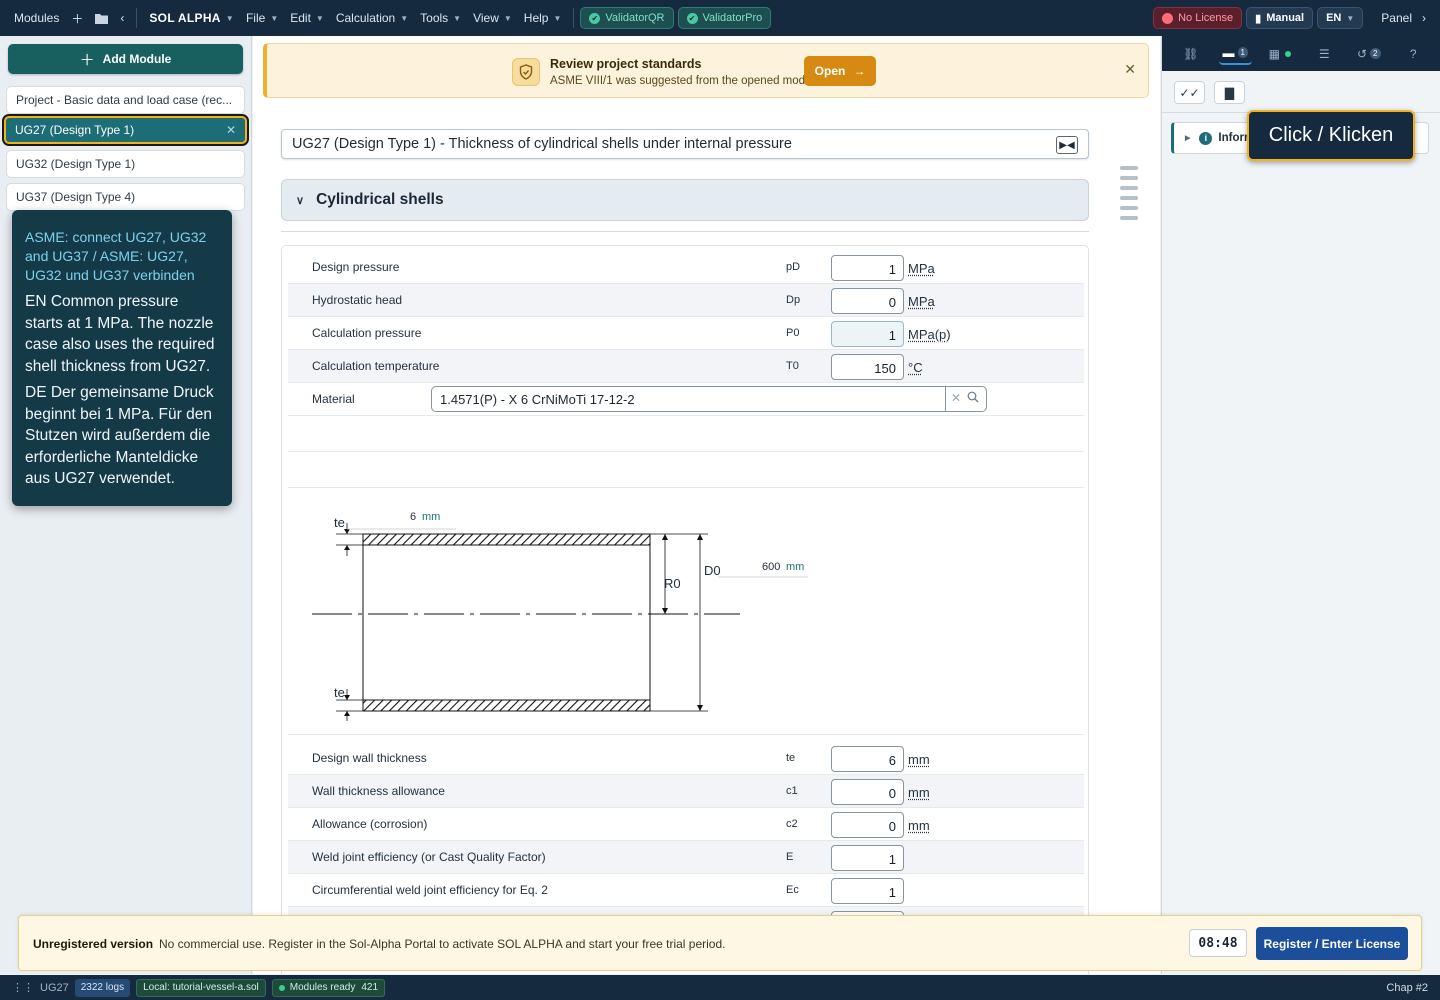 This screenshot has width=1440, height=1000. I want to click on brand-menu: SOL ALPHA ▼, so click(191, 18).